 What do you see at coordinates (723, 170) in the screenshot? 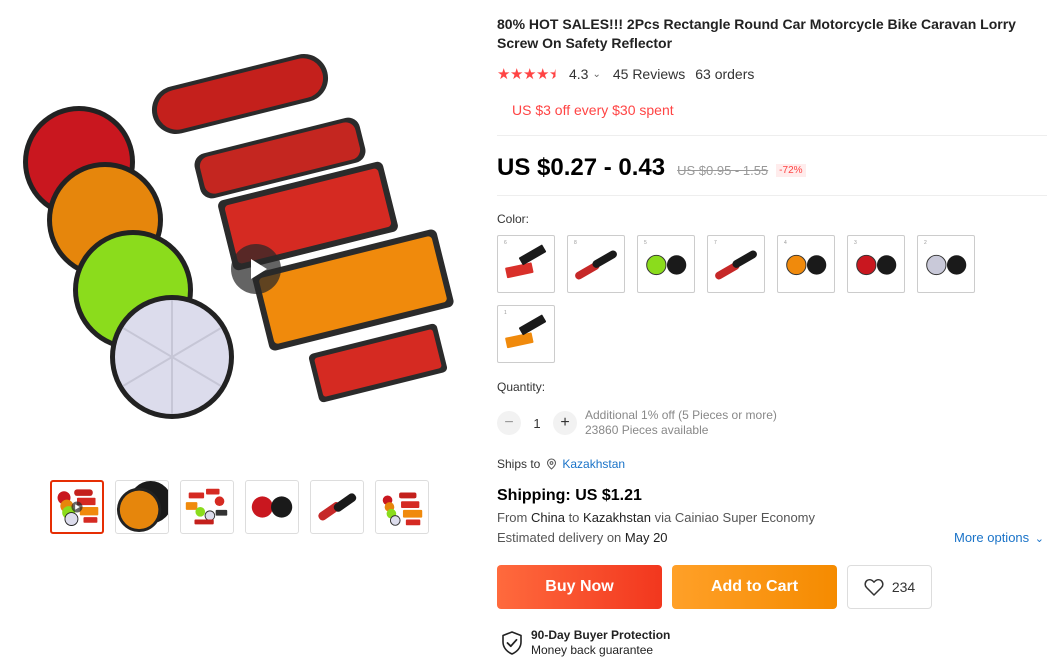
I see `original-price: US $0.95 - 1.55` at bounding box center [723, 170].